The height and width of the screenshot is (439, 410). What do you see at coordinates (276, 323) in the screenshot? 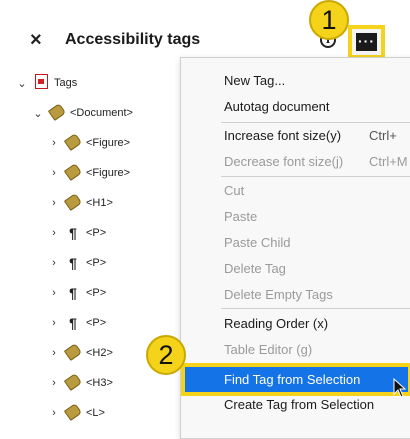
I see `menu-item-label: Reading Order (x)` at bounding box center [276, 323].